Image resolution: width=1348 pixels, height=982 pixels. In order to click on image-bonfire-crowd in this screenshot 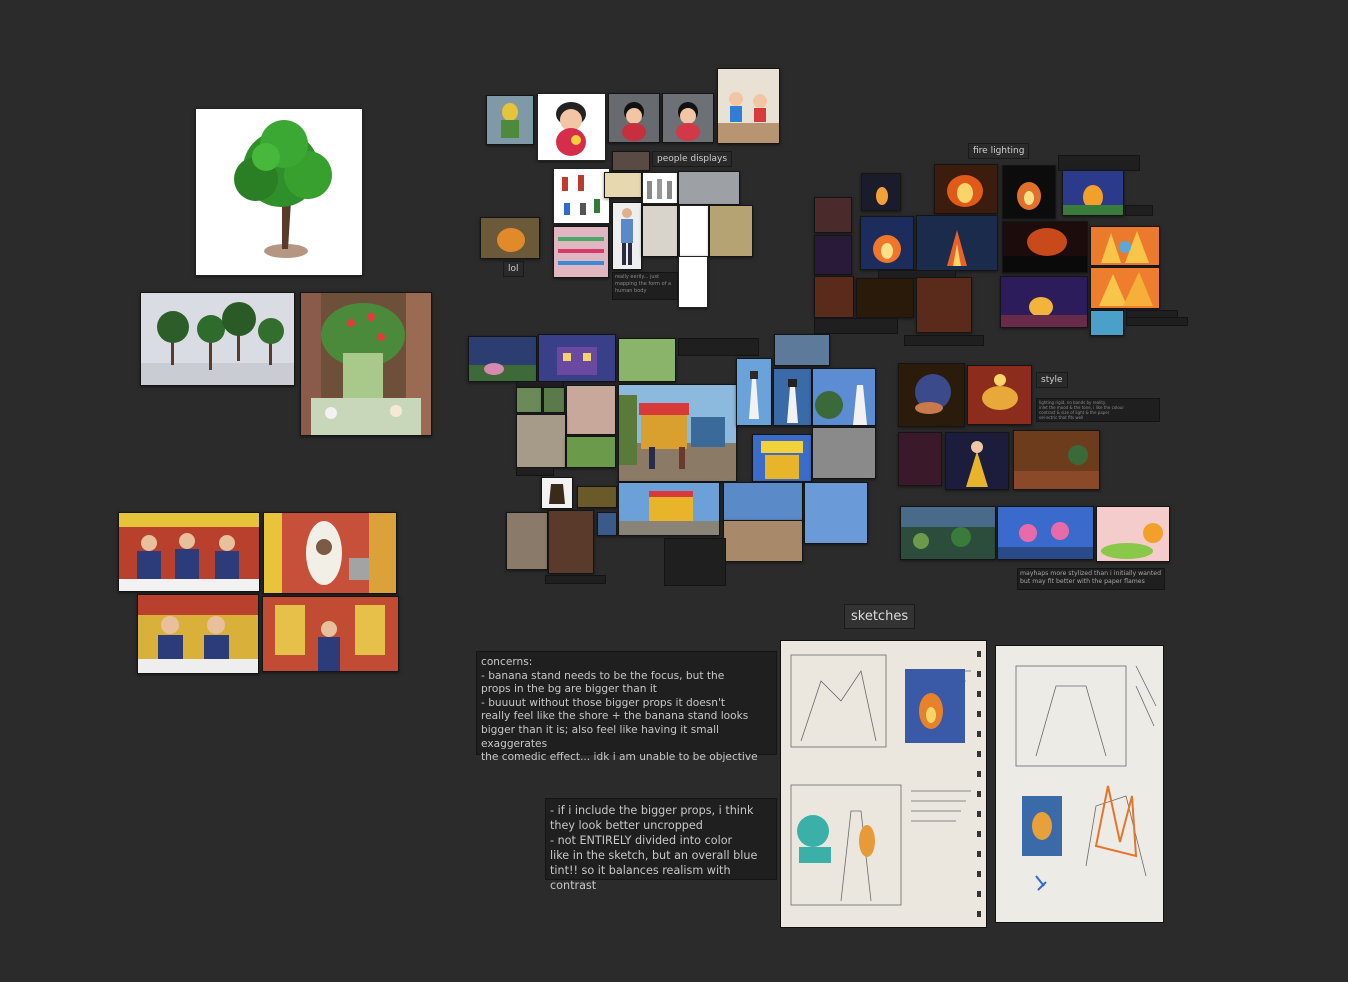, I will do `click(1045, 247)`.